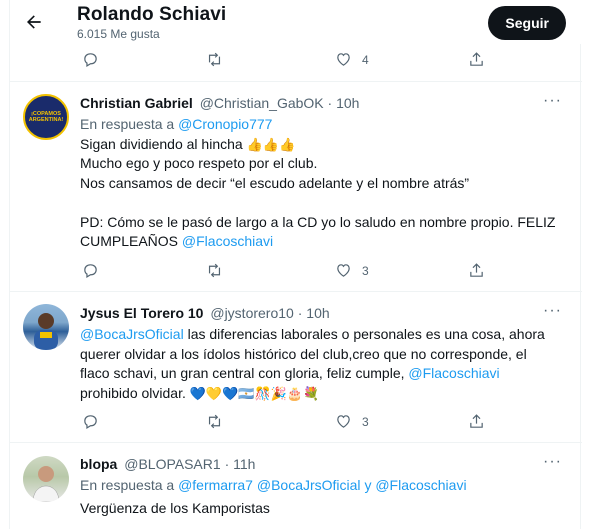 This screenshot has height=529, width=600. What do you see at coordinates (420, 485) in the screenshot?
I see `reply-mention: @Flacoschiavi` at bounding box center [420, 485].